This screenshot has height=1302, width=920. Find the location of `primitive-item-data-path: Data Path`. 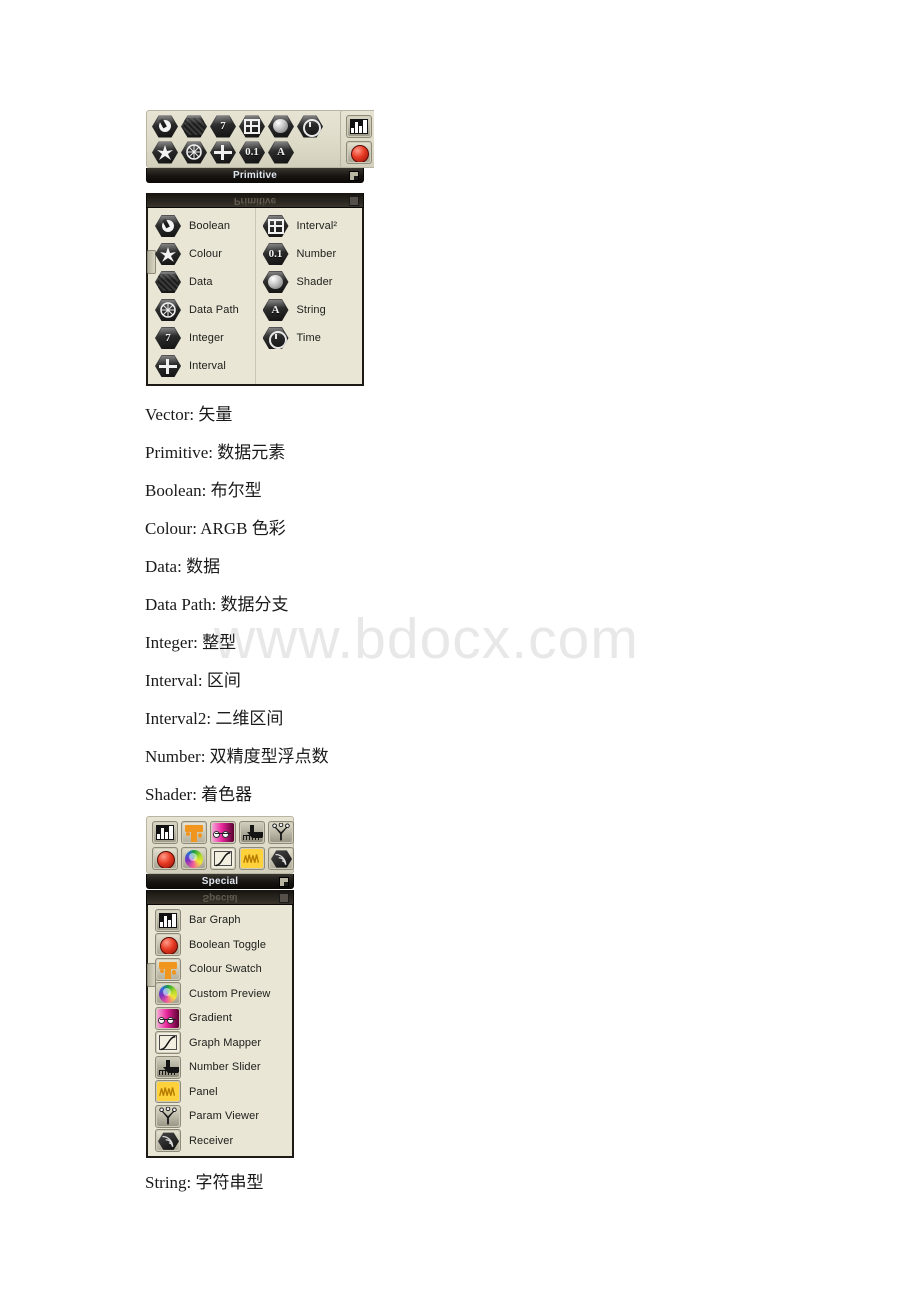

primitive-item-data-path: Data Path is located at coordinates (201, 310).